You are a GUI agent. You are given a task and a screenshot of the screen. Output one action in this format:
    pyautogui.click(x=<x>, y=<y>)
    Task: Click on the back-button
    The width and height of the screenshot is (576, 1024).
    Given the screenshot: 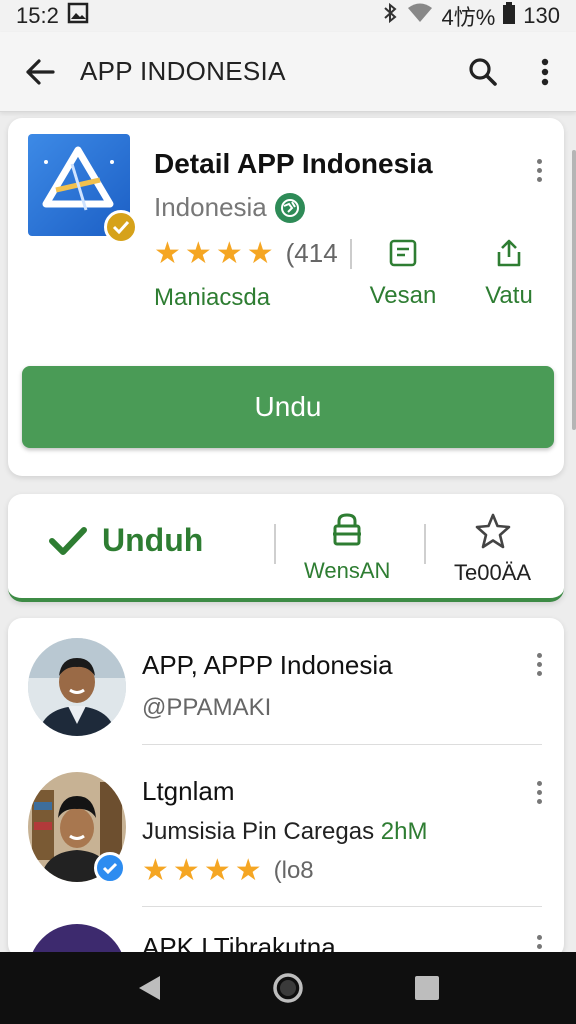 What is the action you would take?
    pyautogui.click(x=40, y=72)
    